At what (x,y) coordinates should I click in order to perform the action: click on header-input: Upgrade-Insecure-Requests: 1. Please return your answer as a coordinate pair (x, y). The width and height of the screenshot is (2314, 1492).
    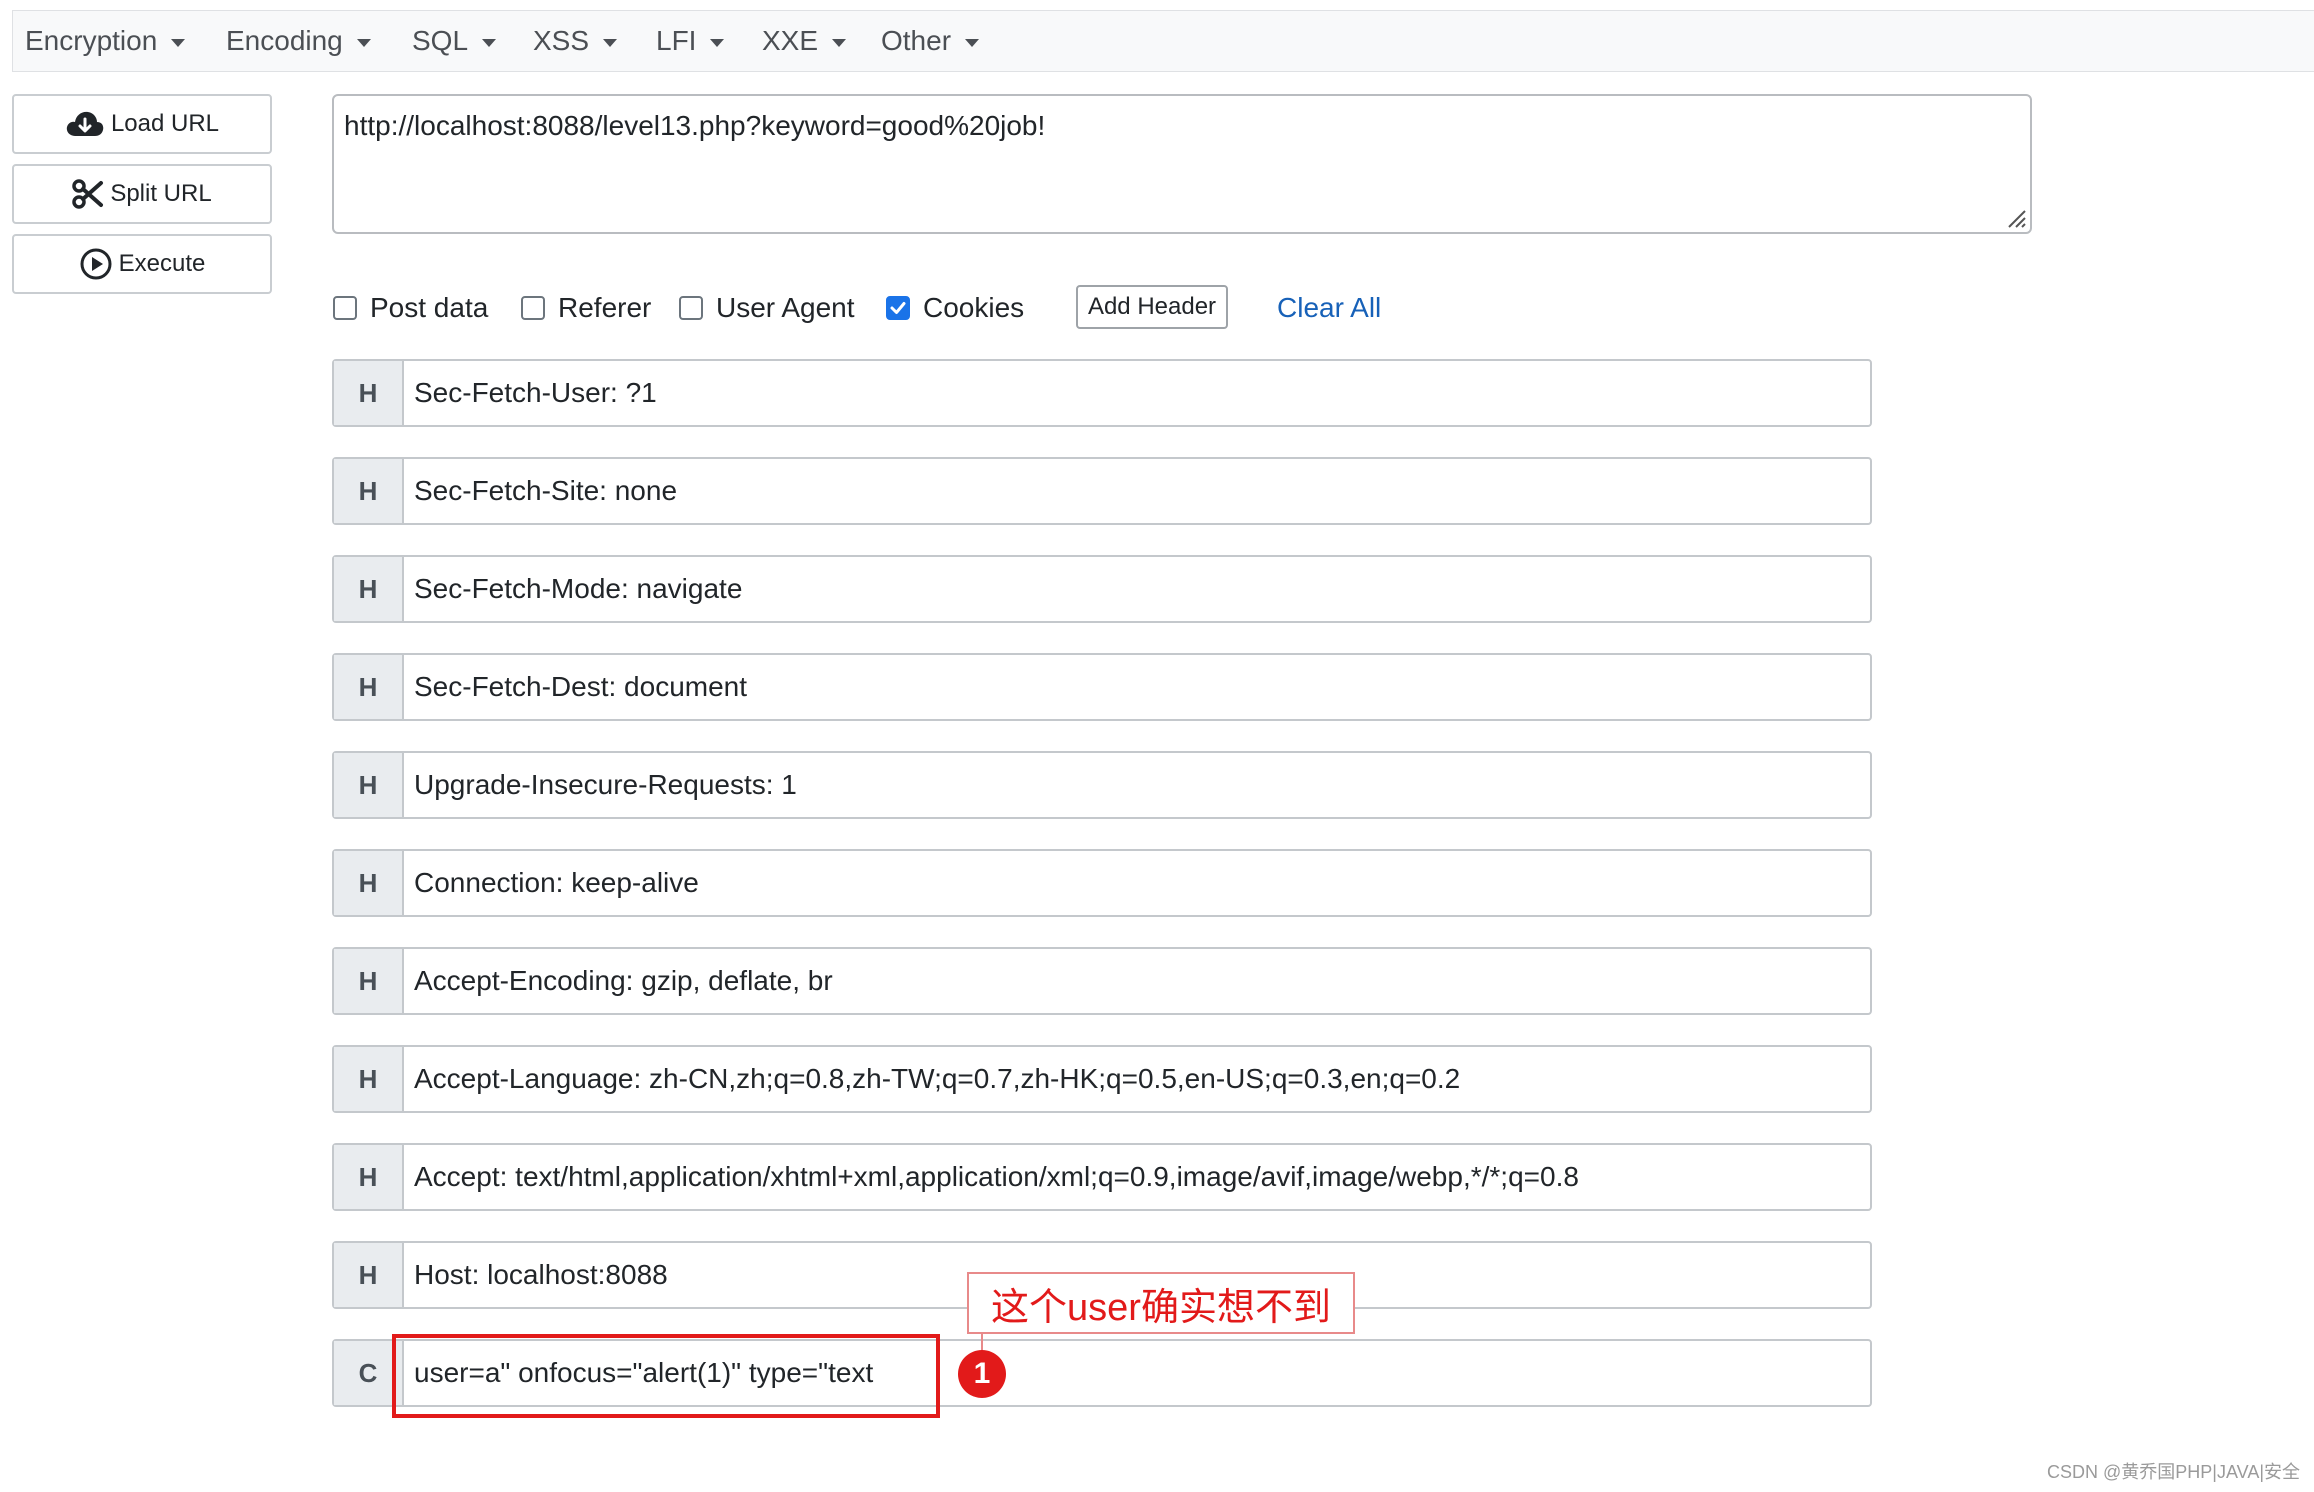
    Looking at the image, I should click on (1137, 785).